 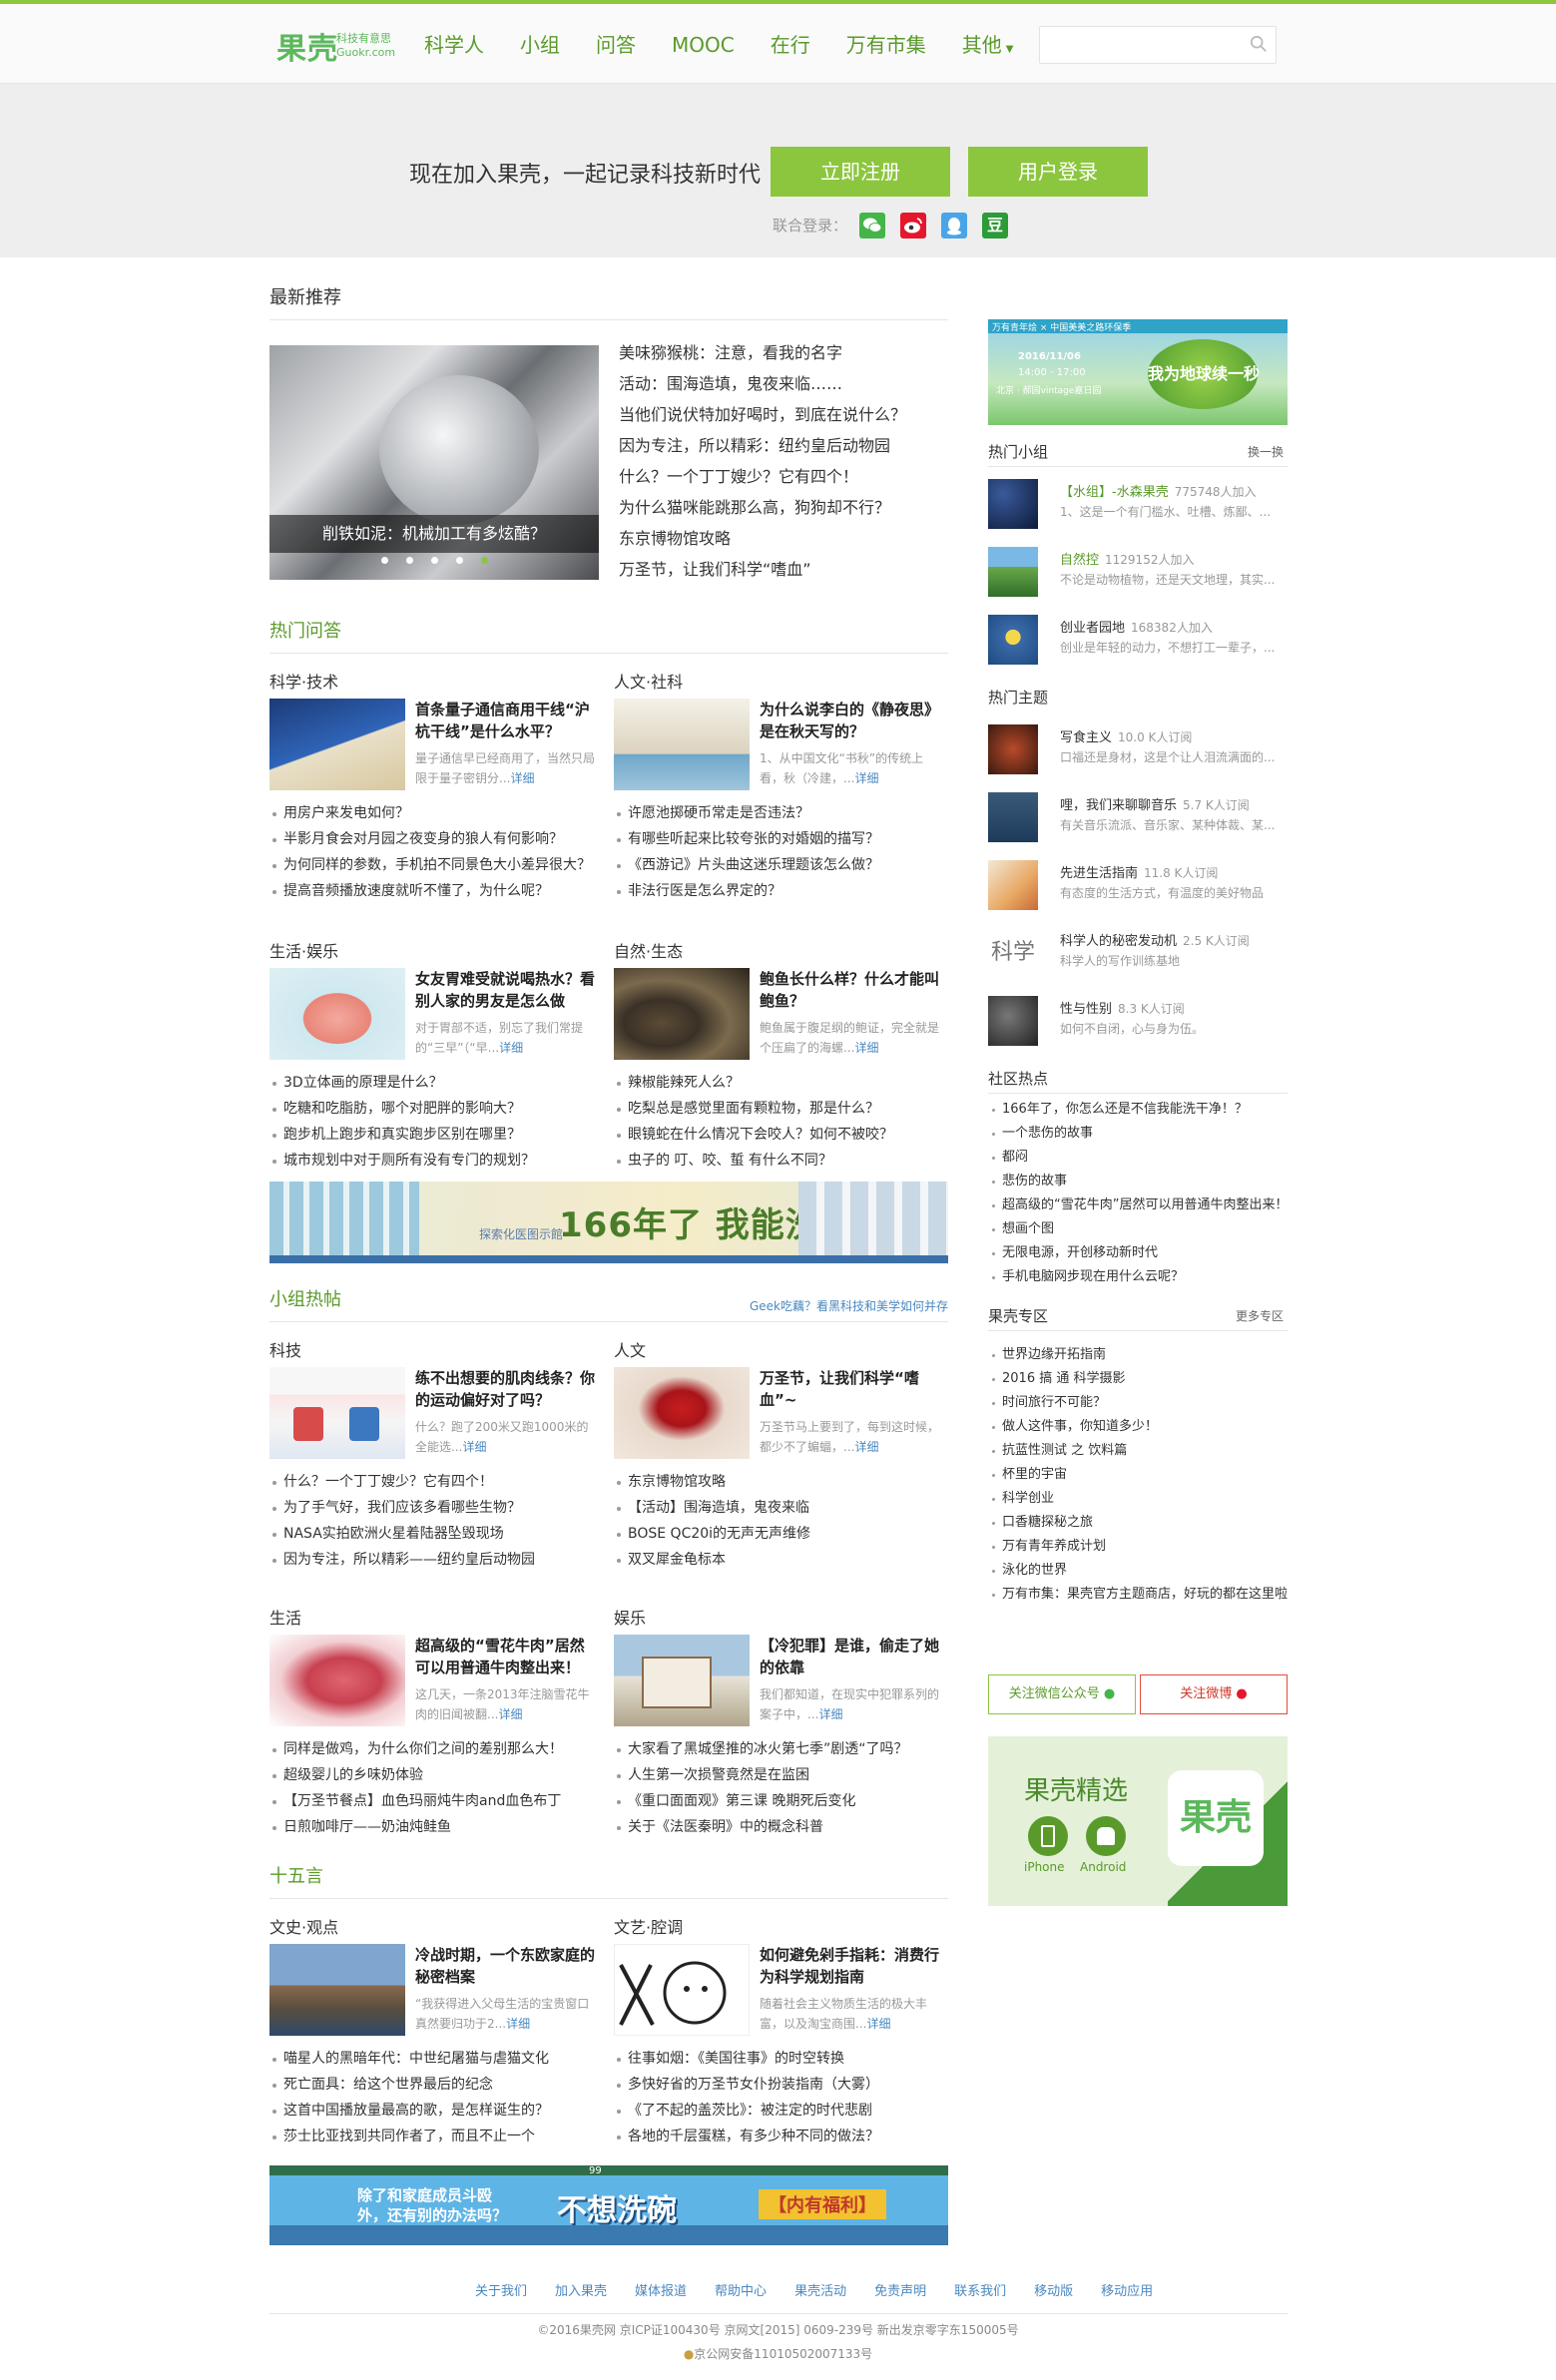 What do you see at coordinates (434, 1827) in the screenshot?
I see `list-item: 日煎咖啡厅——奶油炖鲑鱼` at bounding box center [434, 1827].